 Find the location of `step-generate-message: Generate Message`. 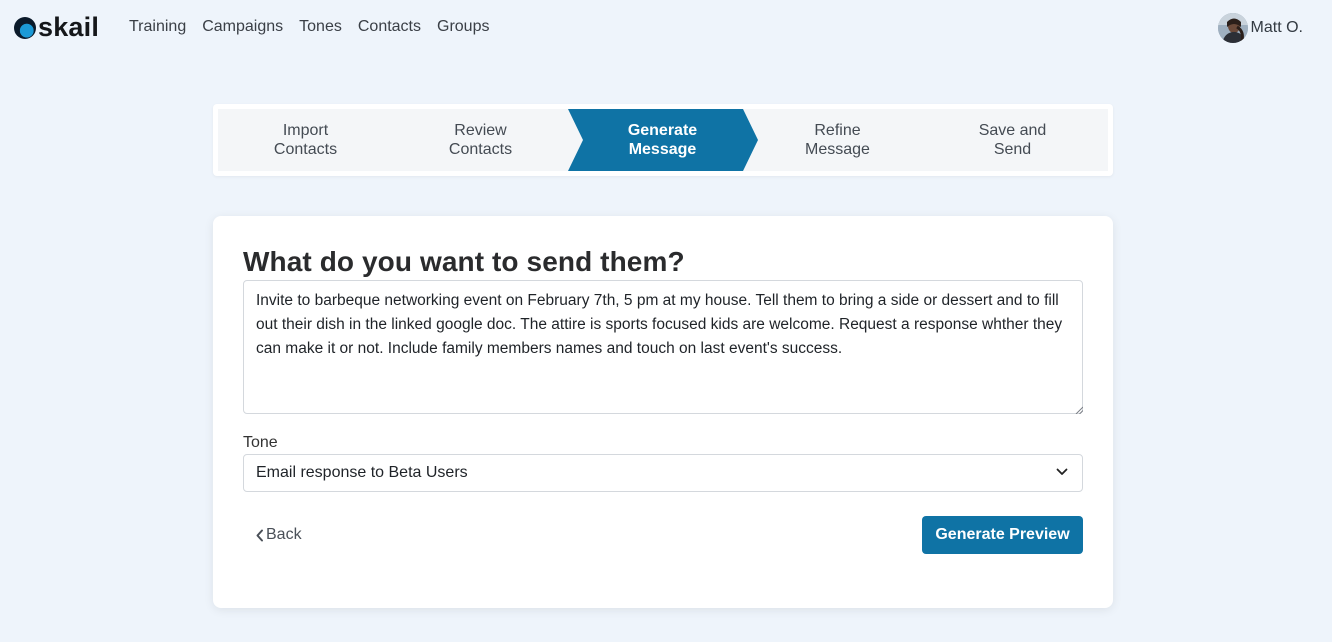

step-generate-message: Generate Message is located at coordinates (662, 140).